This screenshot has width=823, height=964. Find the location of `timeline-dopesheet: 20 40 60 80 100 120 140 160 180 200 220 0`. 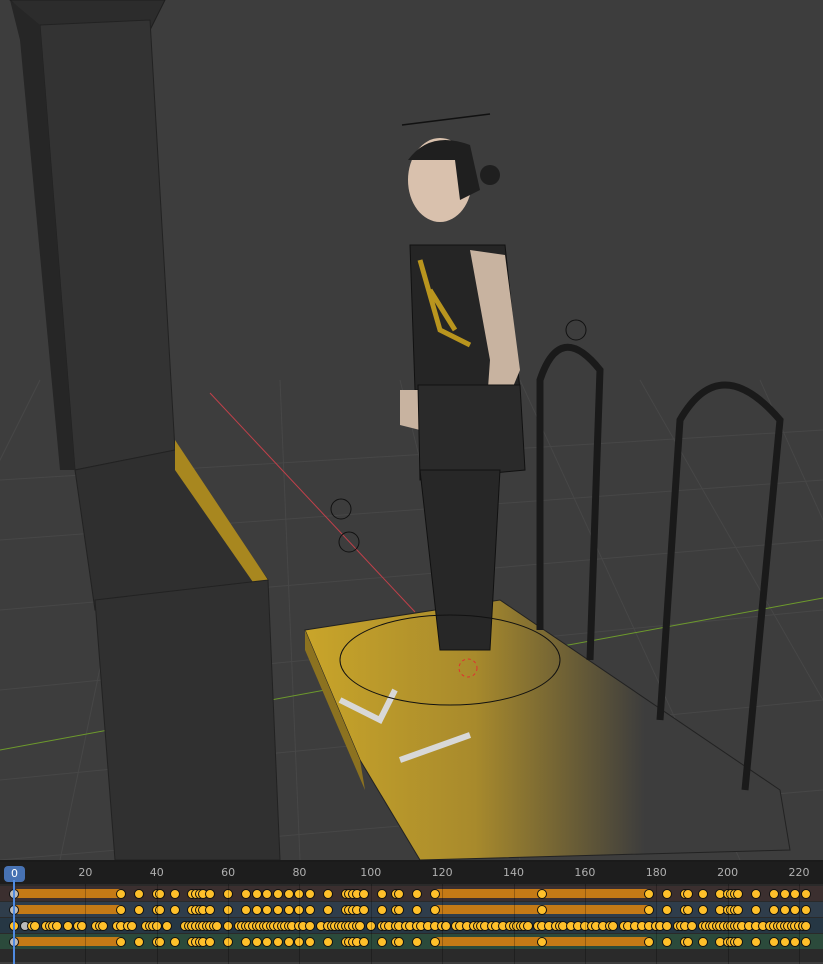

timeline-dopesheet: 20 40 60 80 100 120 140 160 180 200 220 0 is located at coordinates (411, 912).